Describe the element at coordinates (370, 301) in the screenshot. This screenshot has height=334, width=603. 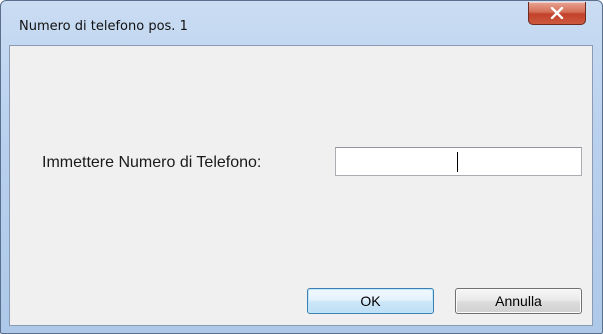
I see `ok-button: OK` at that location.